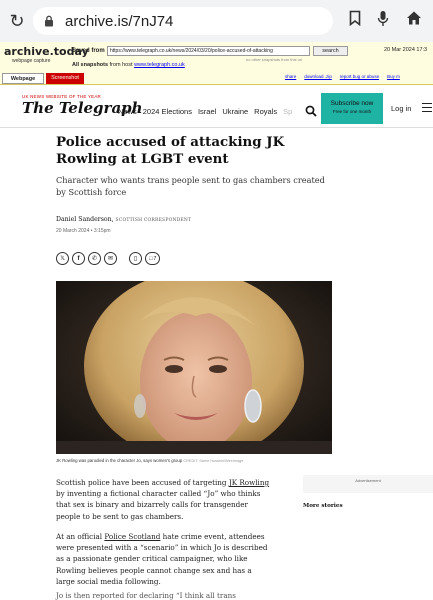  I want to click on author-name: Daniel Sanderson,, so click(85, 219).